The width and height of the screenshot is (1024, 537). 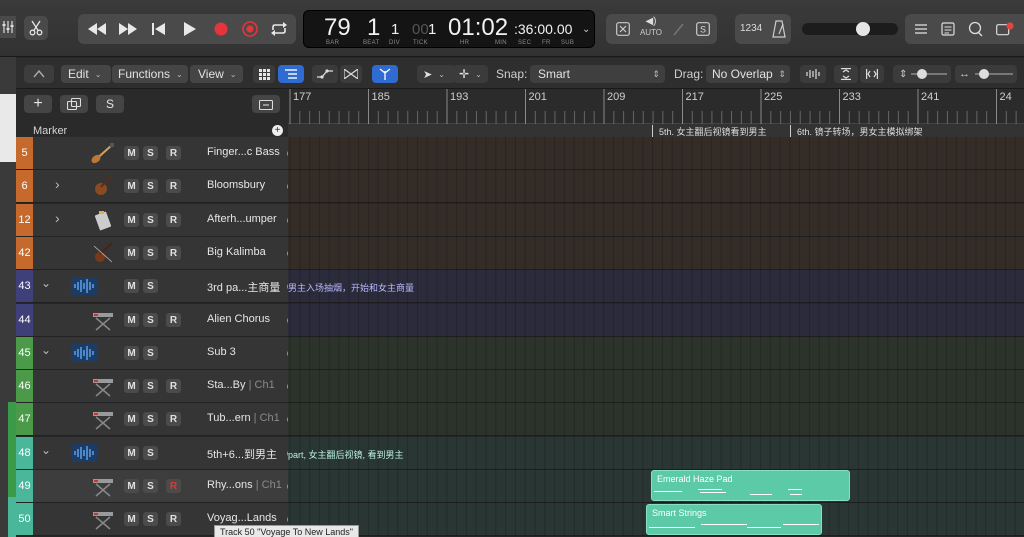 I want to click on grid-view-button, so click(x=264, y=74).